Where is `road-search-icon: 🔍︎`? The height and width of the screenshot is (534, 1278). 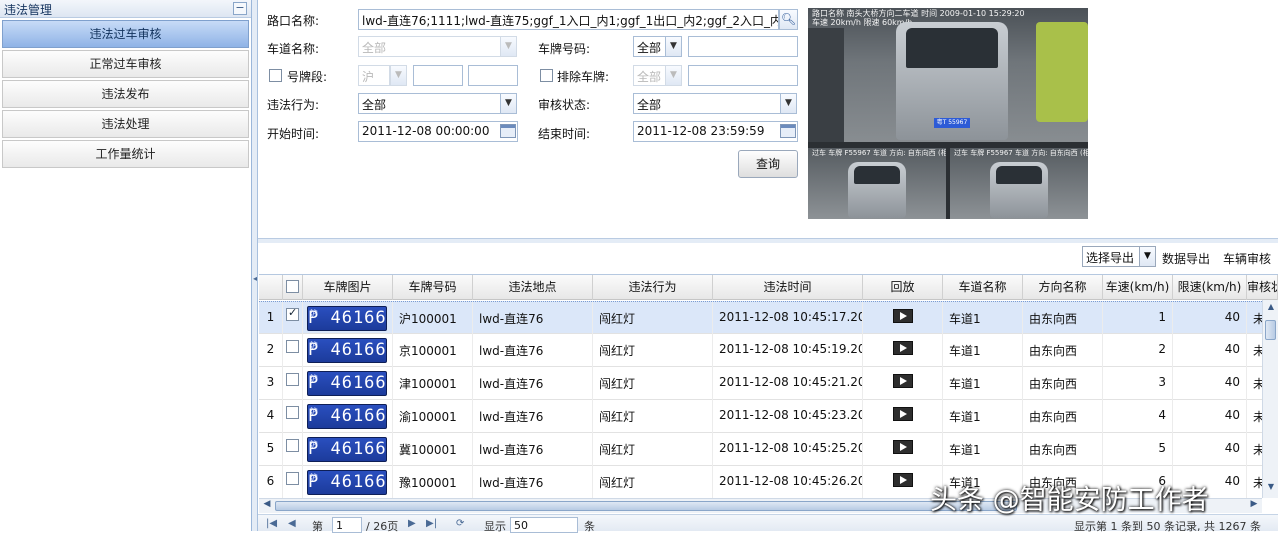 road-search-icon: 🔍︎ is located at coordinates (788, 19).